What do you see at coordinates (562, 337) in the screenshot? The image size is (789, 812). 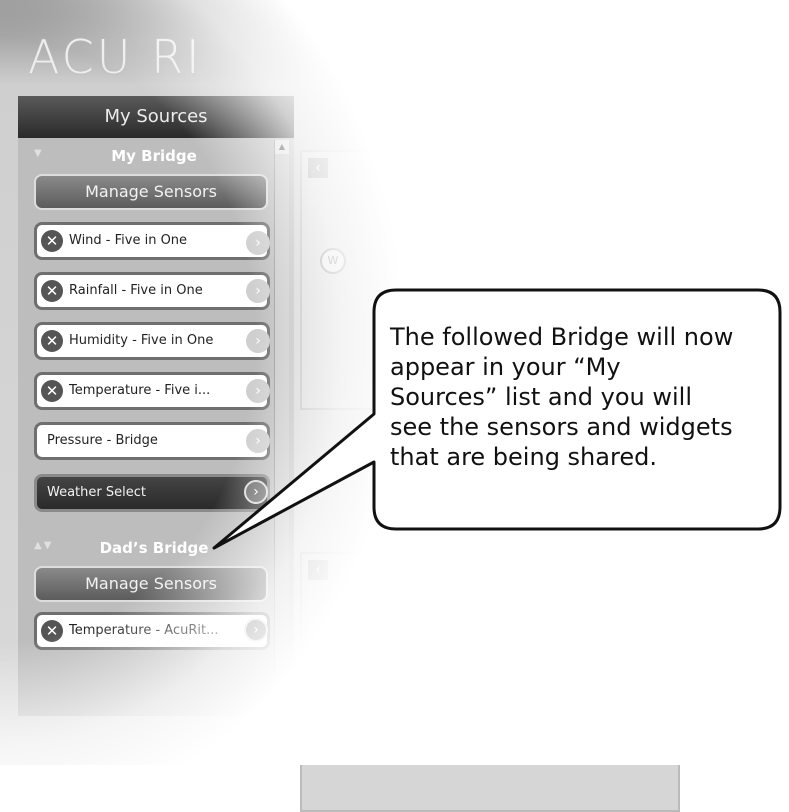 I see `callout-line: The followed Bridge will now` at bounding box center [562, 337].